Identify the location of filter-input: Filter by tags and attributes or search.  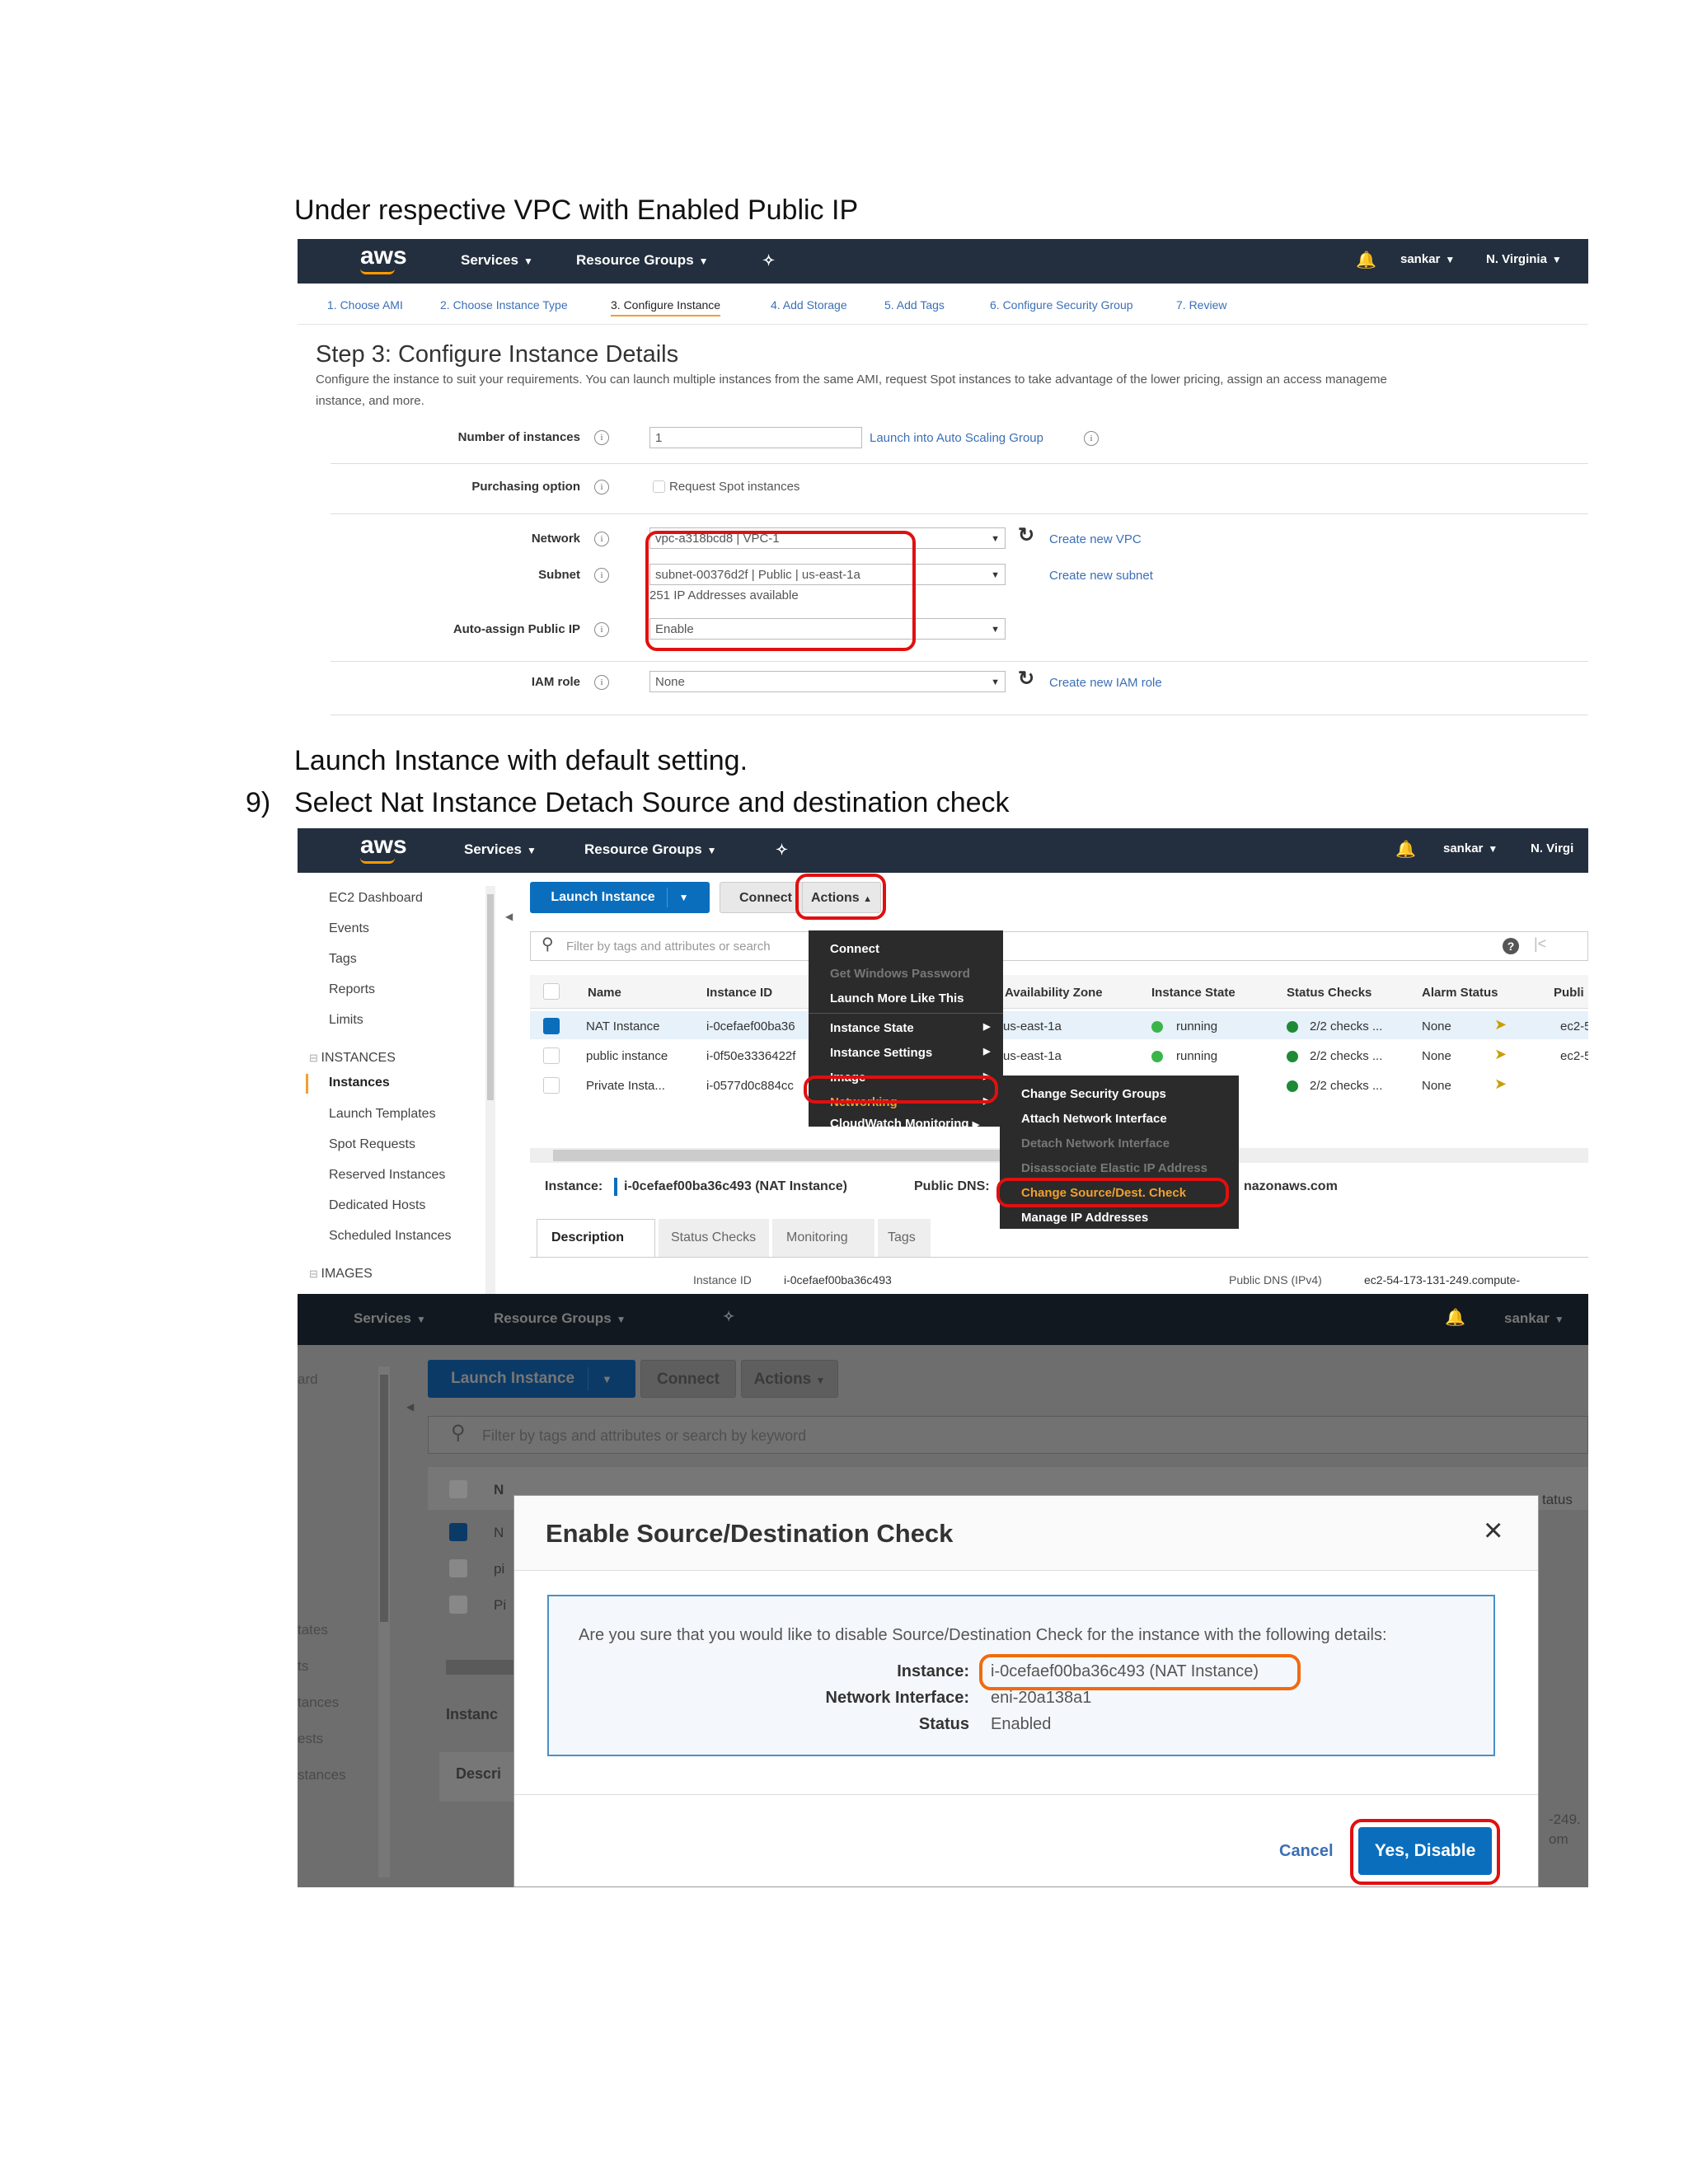
(669, 947).